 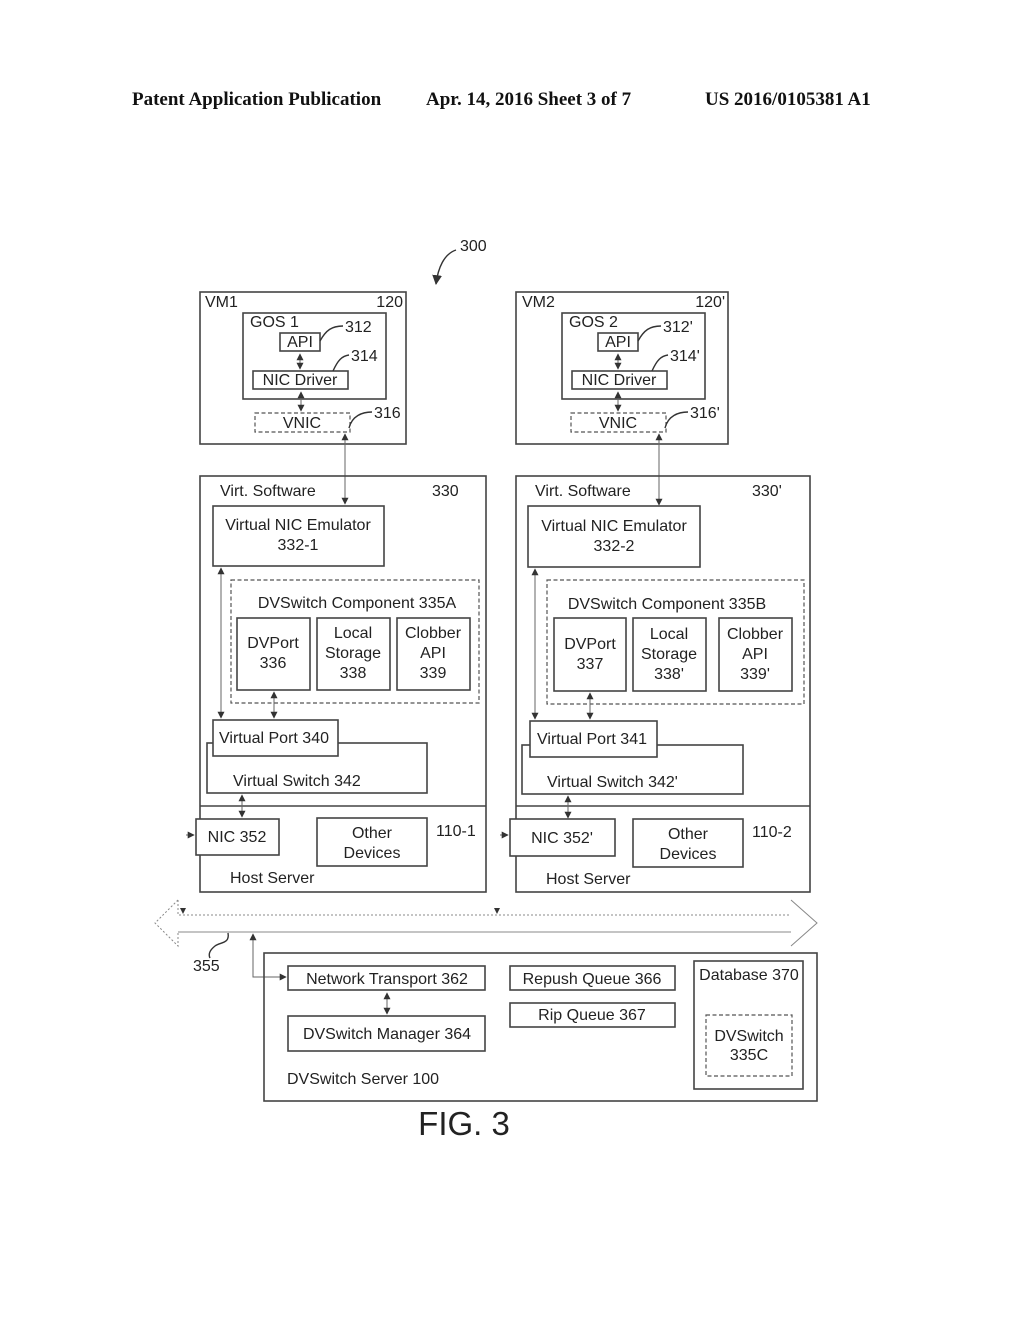 What do you see at coordinates (389, 302) in the screenshot?
I see `vm1-ref: 120` at bounding box center [389, 302].